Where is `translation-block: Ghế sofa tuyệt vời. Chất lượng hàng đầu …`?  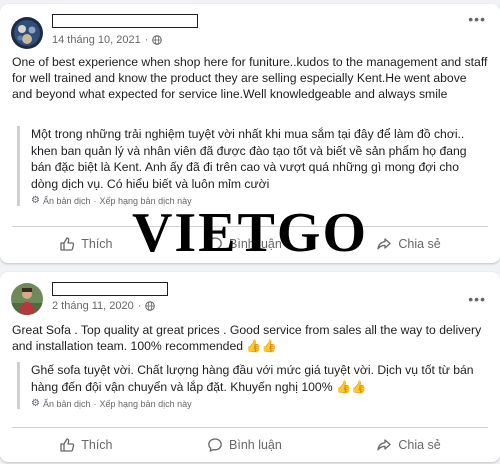 translation-block: Ghế sofa tuyệt vời. Chất lượng hàng đầu … is located at coordinates (251, 385).